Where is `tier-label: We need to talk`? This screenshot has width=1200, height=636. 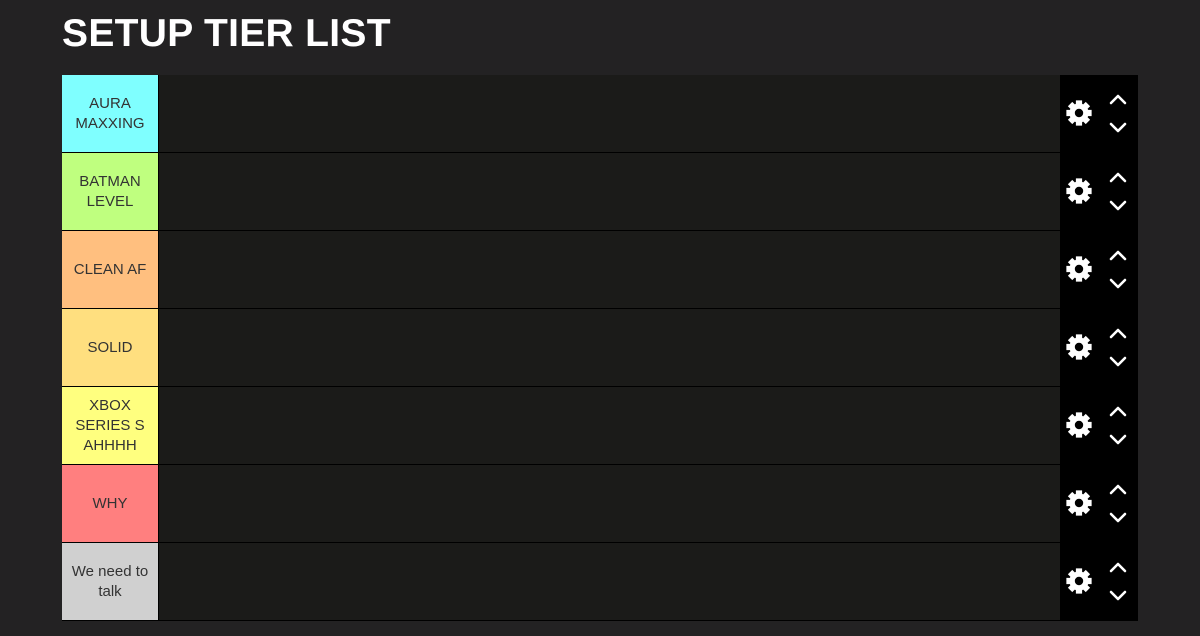
tier-label: We need to talk is located at coordinates (110, 582).